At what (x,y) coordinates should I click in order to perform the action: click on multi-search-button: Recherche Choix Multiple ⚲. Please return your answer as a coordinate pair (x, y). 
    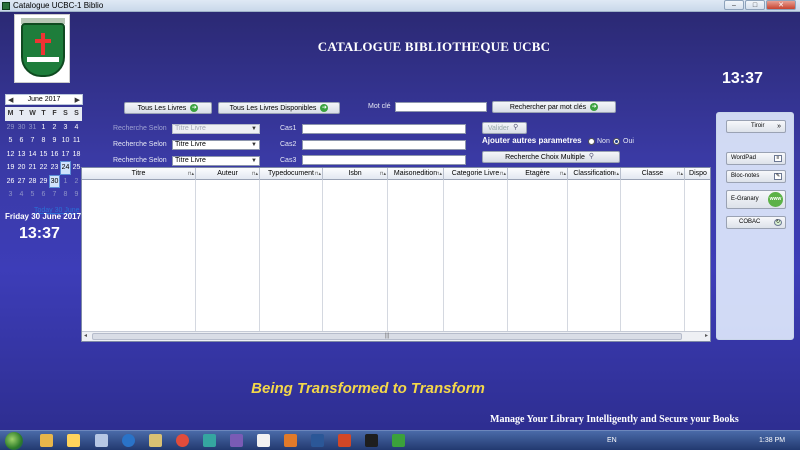
    Looking at the image, I should click on (551, 157).